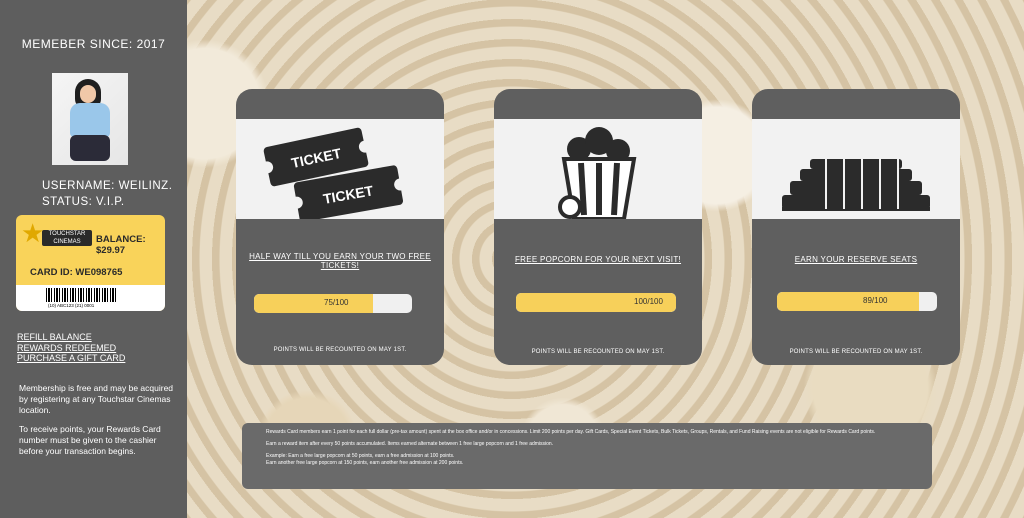 This screenshot has height=518, width=1024. I want to click on rewards-redeemed-link: REWARDS REDEEMED, so click(71, 348).